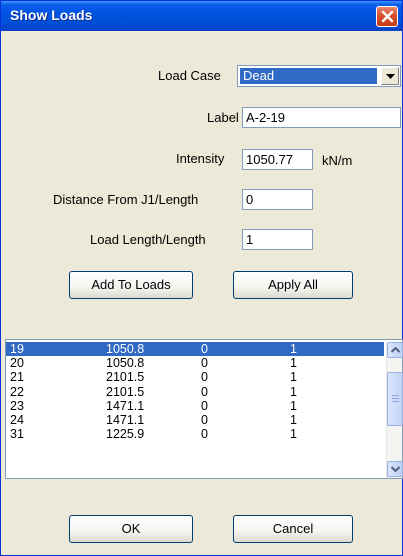  I want to click on list-item: 21 2101.5 0 1, so click(195, 377).